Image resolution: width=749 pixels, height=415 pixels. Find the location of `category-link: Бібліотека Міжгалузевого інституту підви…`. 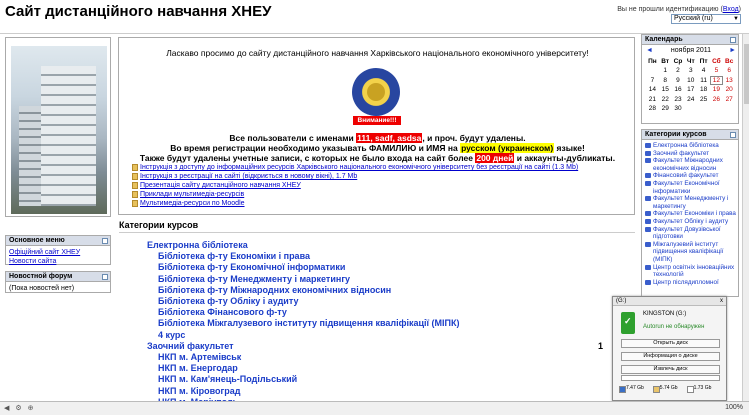

category-link: Бібліотека Міжгалузевого інституту підви… is located at coordinates (303, 323).